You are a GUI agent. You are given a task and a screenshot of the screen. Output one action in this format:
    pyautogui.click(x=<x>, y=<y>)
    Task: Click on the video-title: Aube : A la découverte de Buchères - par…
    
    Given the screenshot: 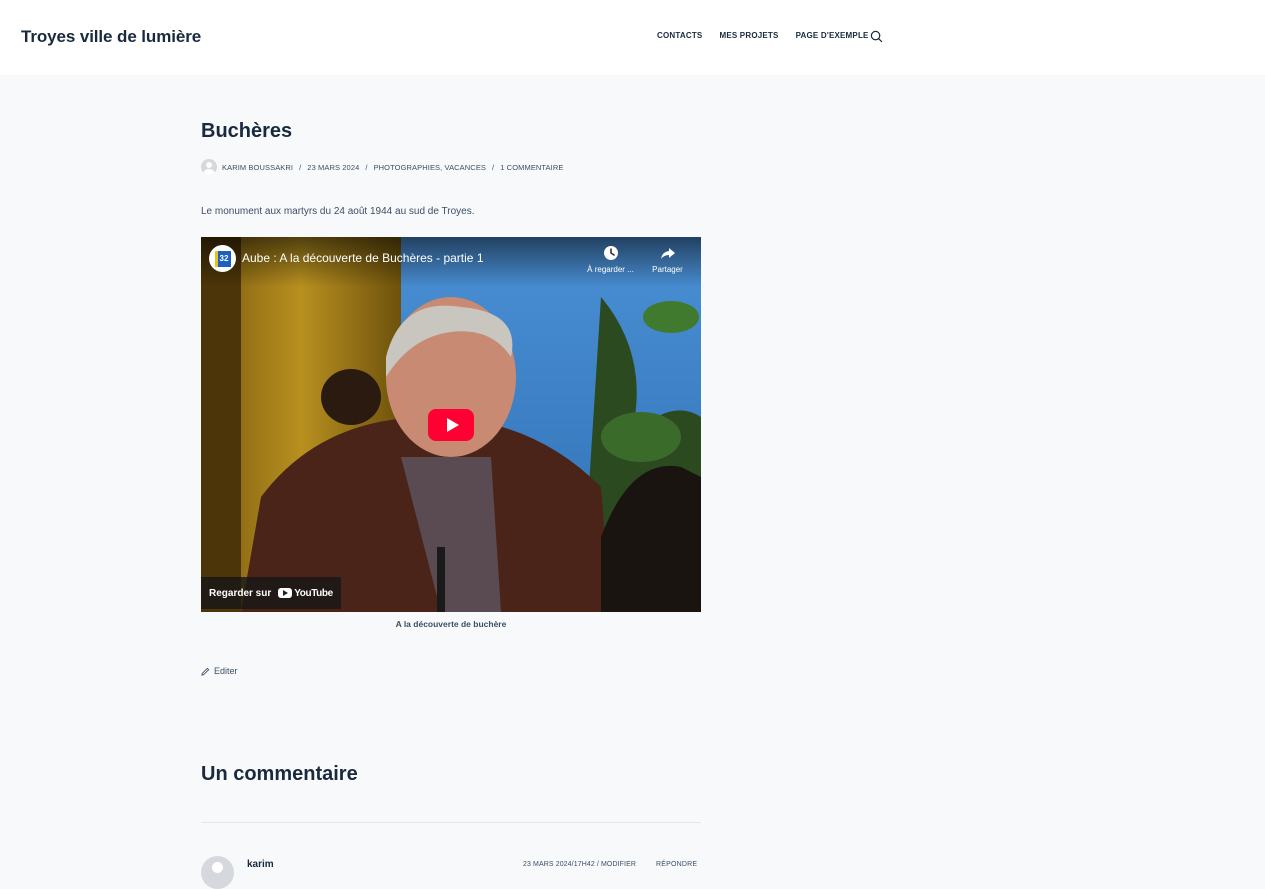 What is the action you would take?
    pyautogui.click(x=363, y=258)
    